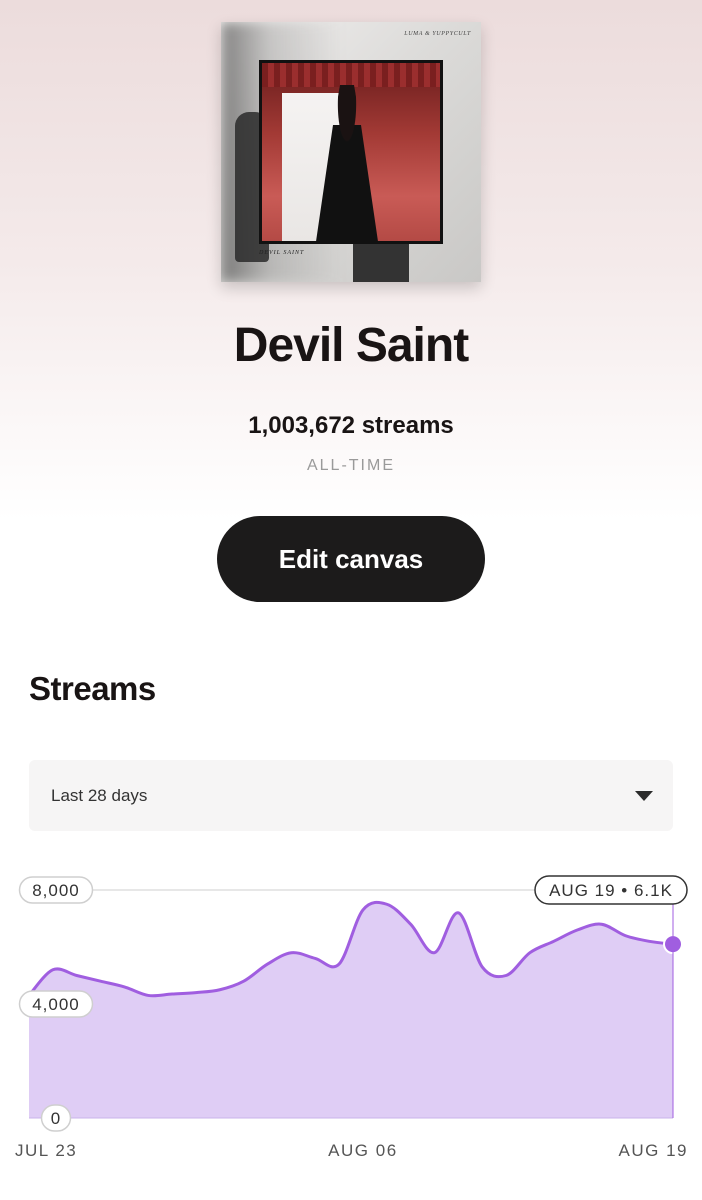  I want to click on song-title: Devil Saint, so click(351, 345).